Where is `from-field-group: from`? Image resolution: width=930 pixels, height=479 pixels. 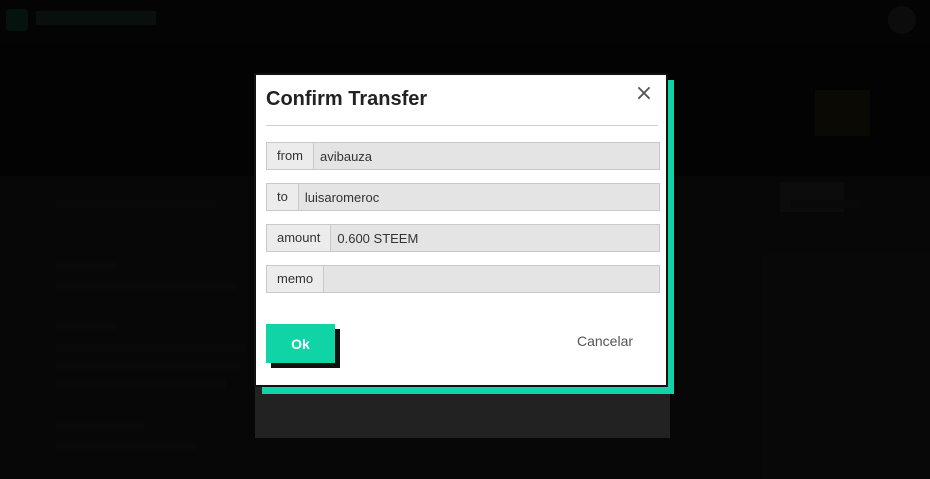
from-field-group: from is located at coordinates (463, 156).